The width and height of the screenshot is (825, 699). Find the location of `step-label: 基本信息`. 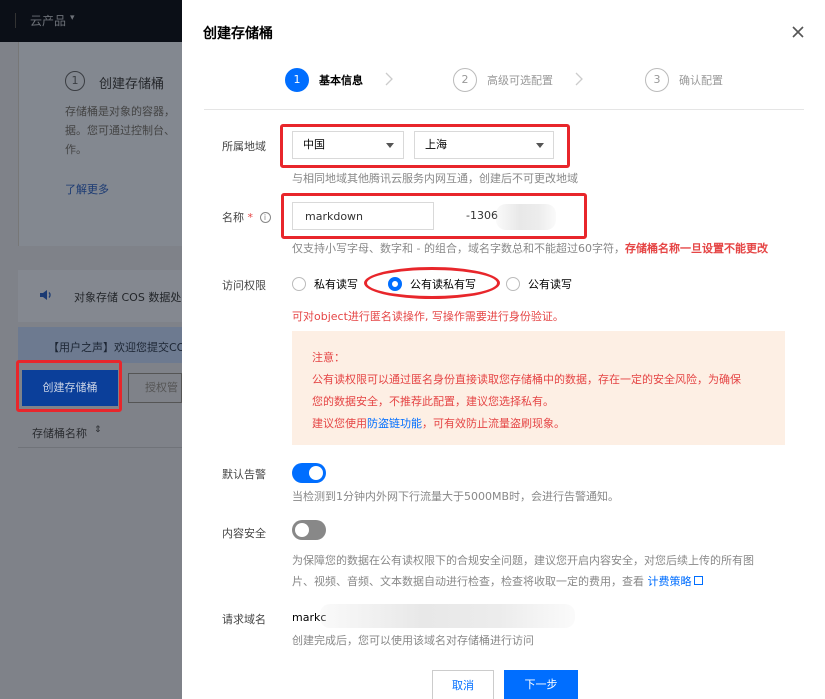

step-label: 基本信息 is located at coordinates (341, 80).